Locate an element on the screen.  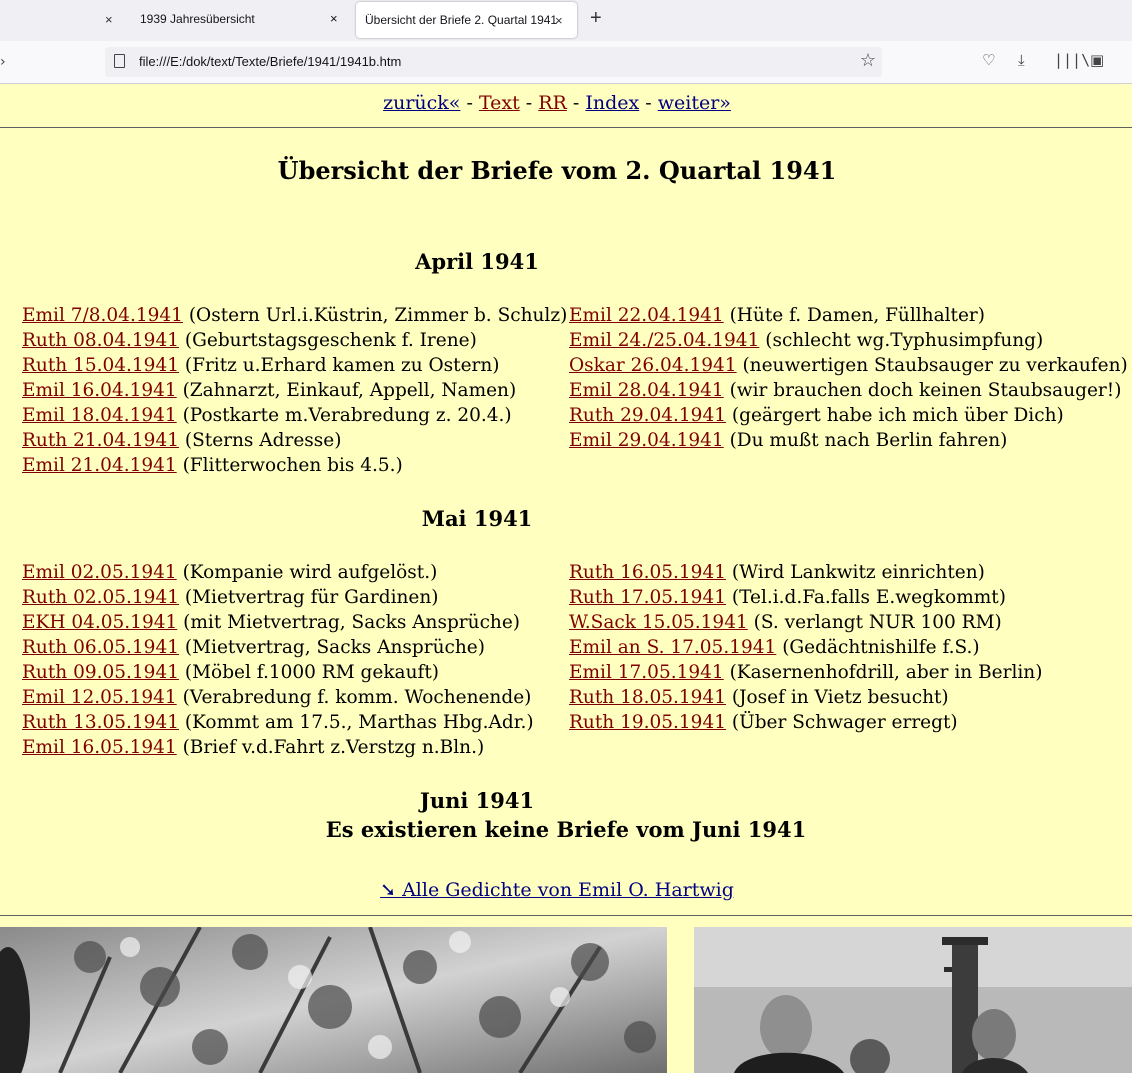
letter-description: (Mietvertrag, Sacks Ansprüche) is located at coordinates (334, 647).